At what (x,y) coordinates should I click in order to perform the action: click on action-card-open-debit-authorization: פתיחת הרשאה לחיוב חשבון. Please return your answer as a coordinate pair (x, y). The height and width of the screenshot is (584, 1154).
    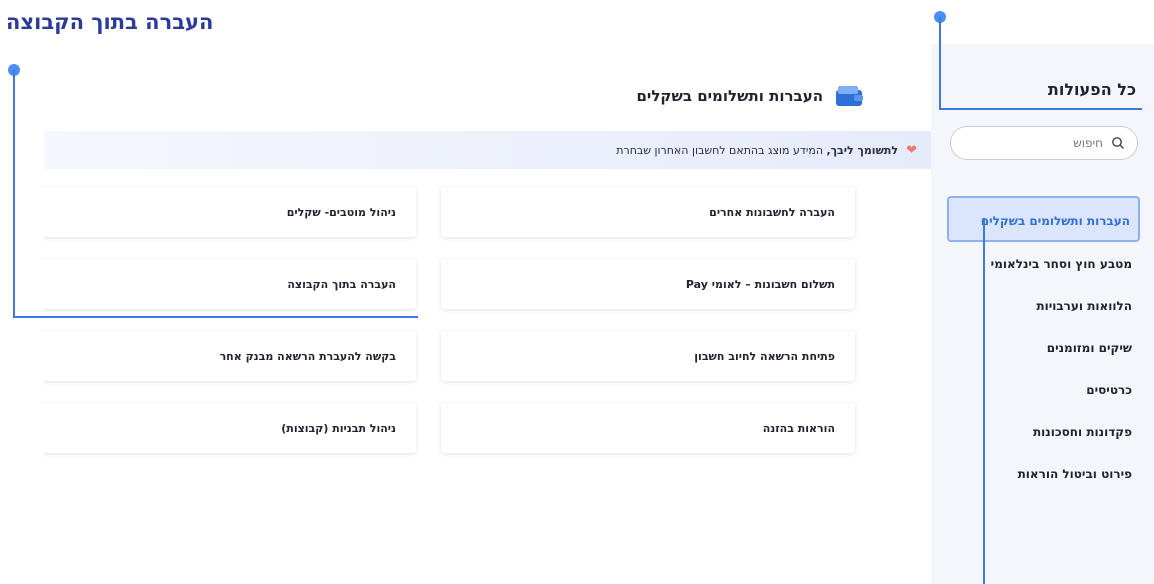
    Looking at the image, I should click on (648, 356).